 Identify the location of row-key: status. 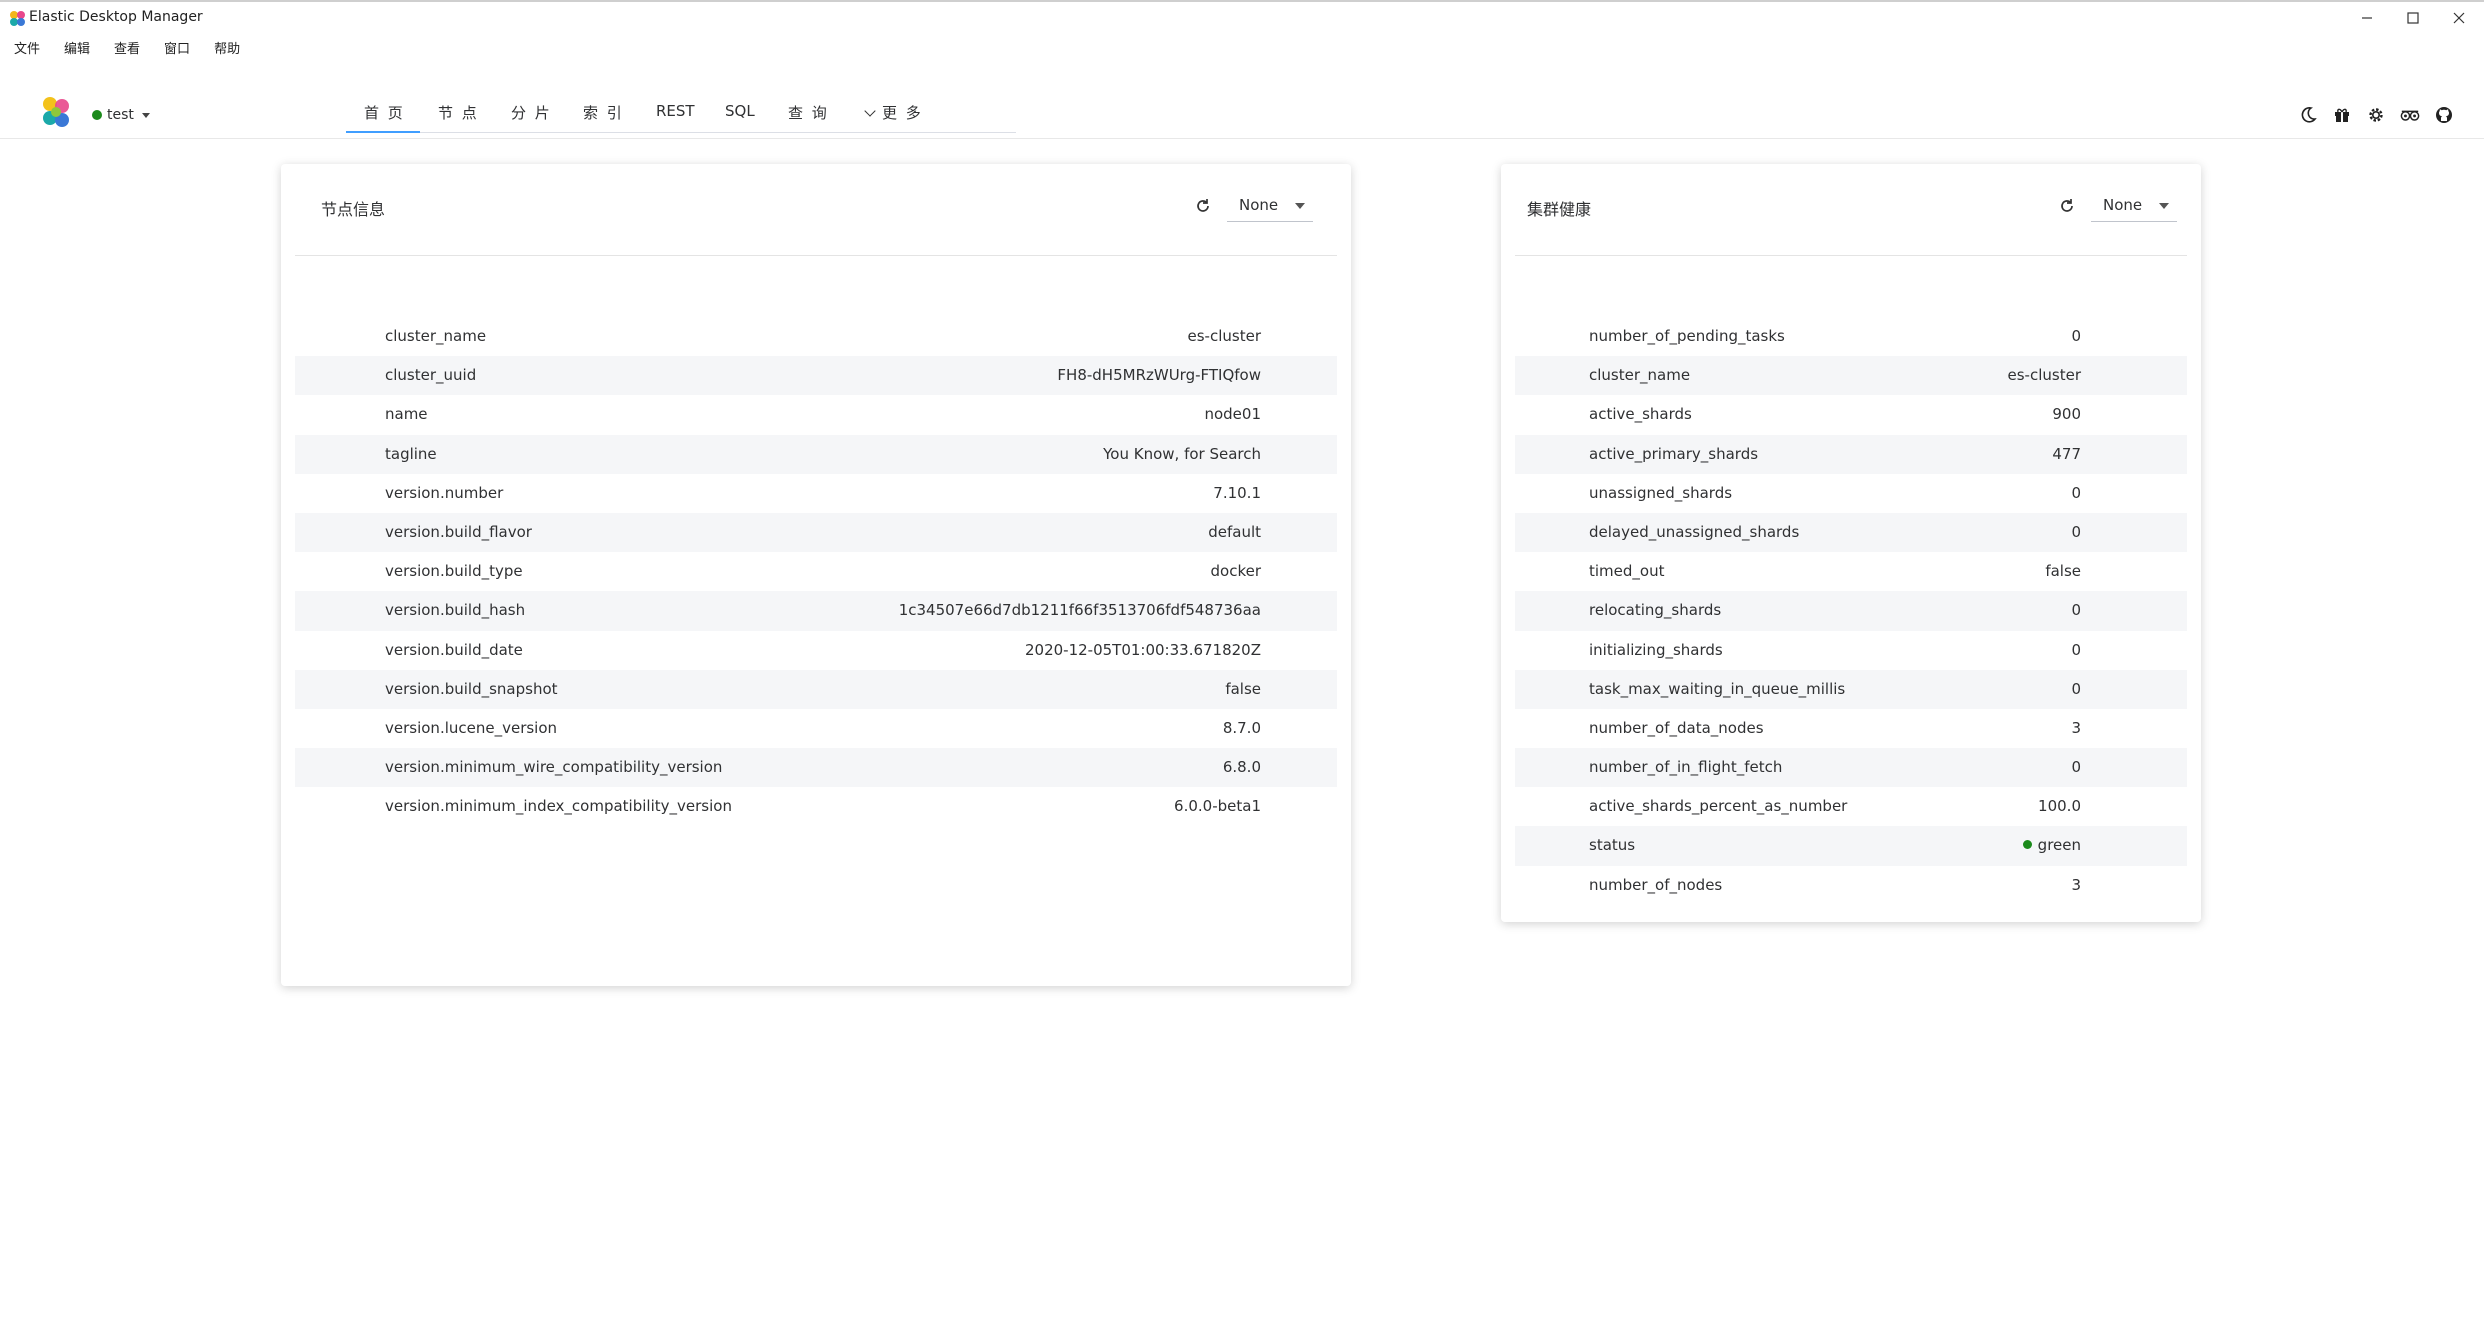
(1612, 845).